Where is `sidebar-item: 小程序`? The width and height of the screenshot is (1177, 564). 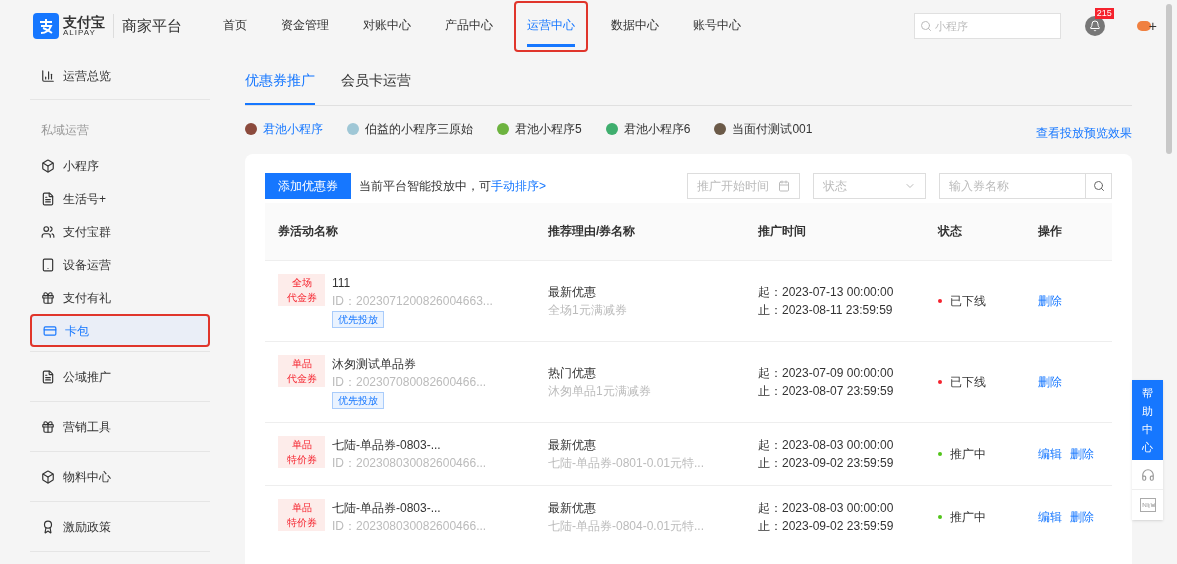 sidebar-item: 小程序 is located at coordinates (120, 165).